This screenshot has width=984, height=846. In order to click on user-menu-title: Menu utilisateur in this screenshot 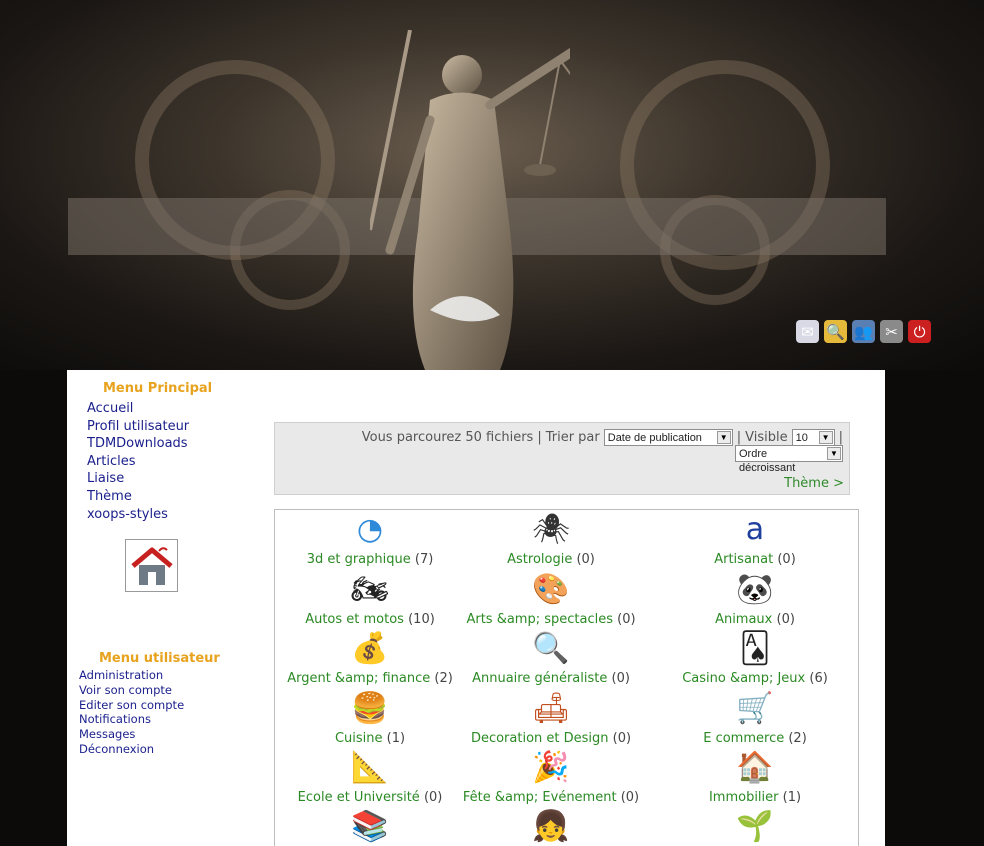, I will do `click(159, 658)`.